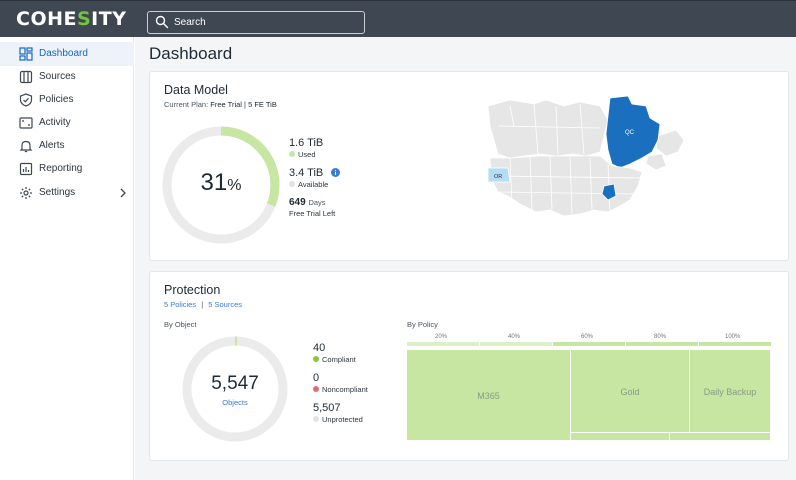 This screenshot has height=480, width=796. What do you see at coordinates (292, 184) in the screenshot?
I see `available-dot` at bounding box center [292, 184].